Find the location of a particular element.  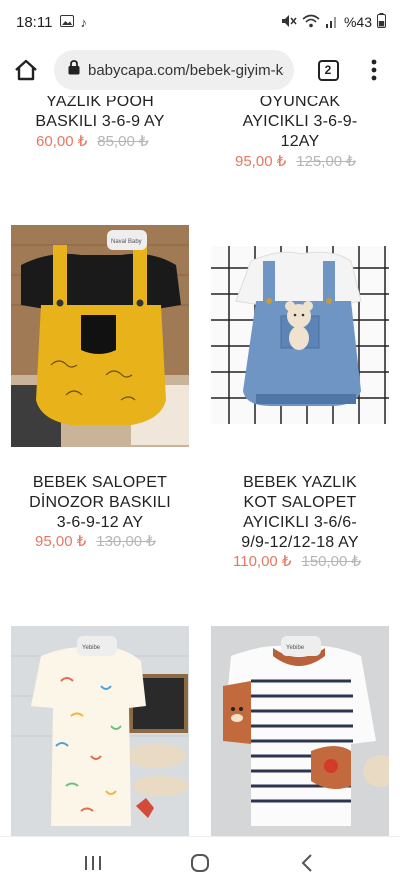

product-name-line: KOT SALOPET is located at coordinates (300, 502).